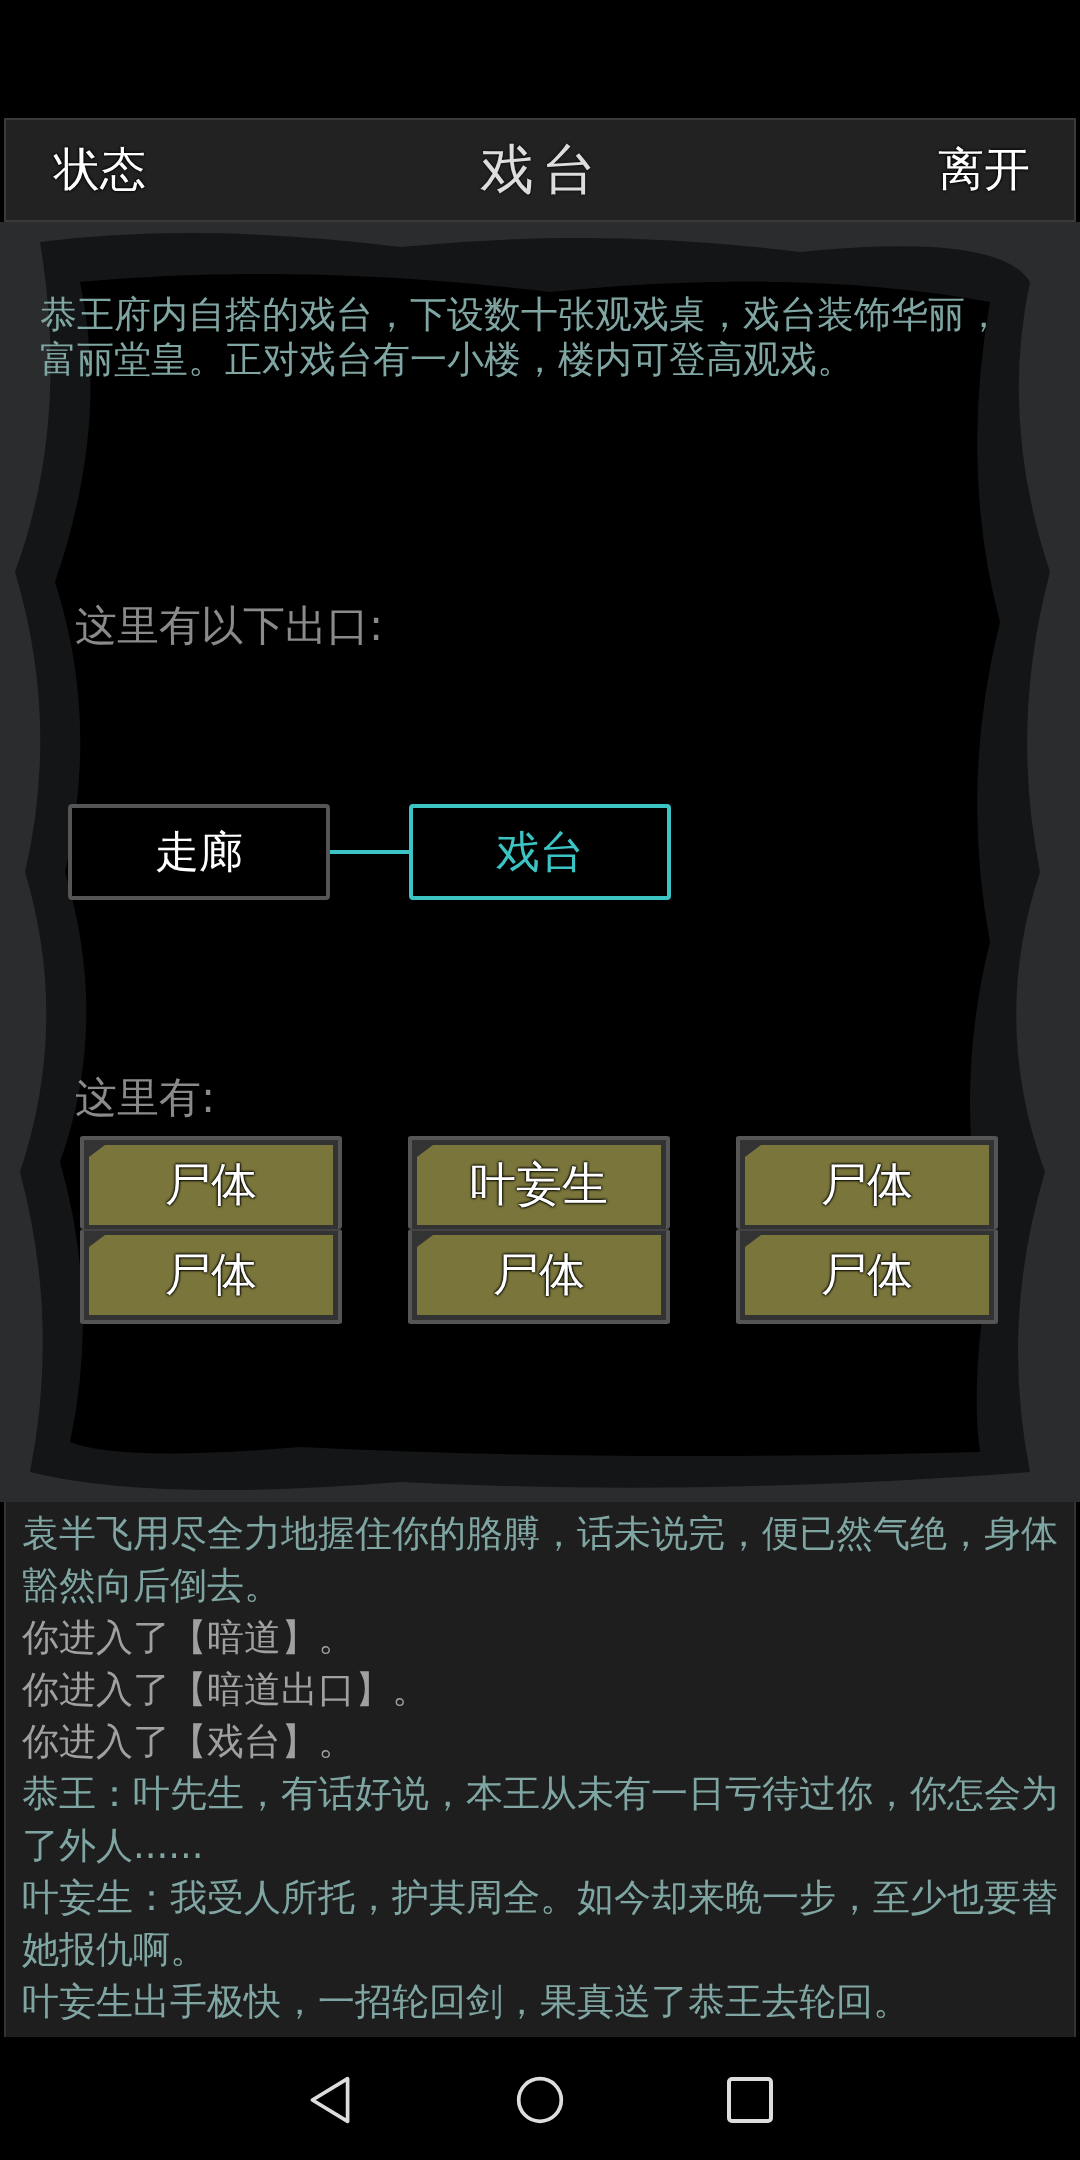  I want to click on status-button: 状态, so click(100, 170).